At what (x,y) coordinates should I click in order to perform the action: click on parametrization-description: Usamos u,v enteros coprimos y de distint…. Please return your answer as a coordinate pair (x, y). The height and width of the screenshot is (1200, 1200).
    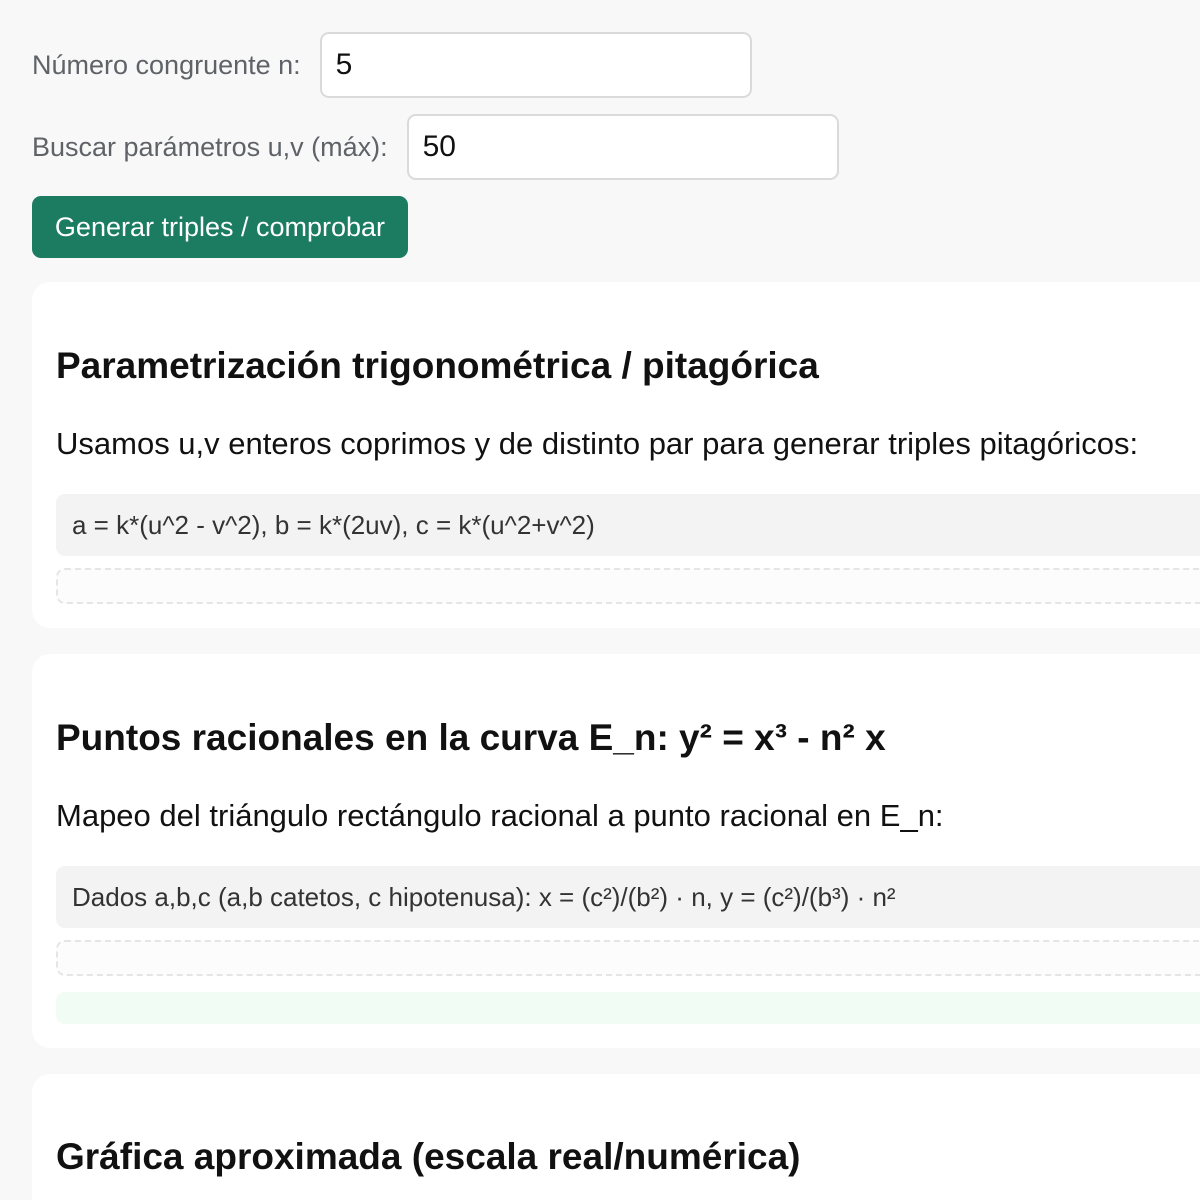
    Looking at the image, I should click on (597, 443).